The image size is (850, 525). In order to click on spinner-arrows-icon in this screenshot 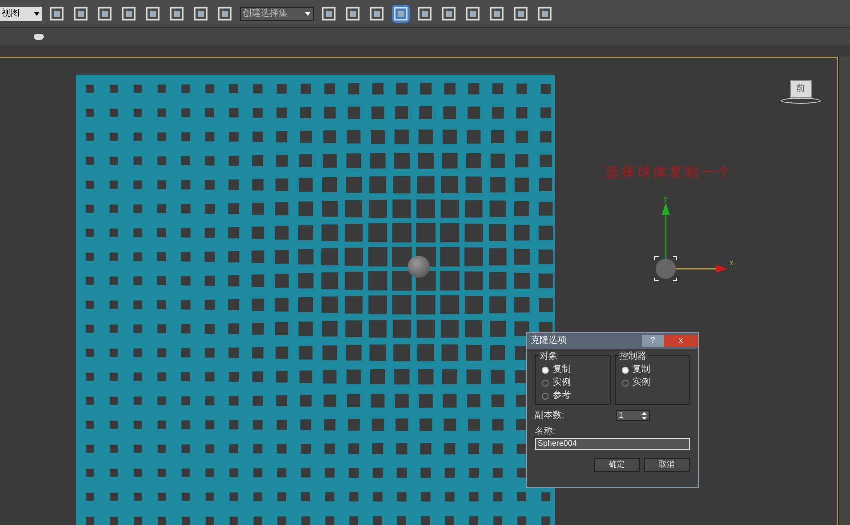, I will do `click(644, 416)`.